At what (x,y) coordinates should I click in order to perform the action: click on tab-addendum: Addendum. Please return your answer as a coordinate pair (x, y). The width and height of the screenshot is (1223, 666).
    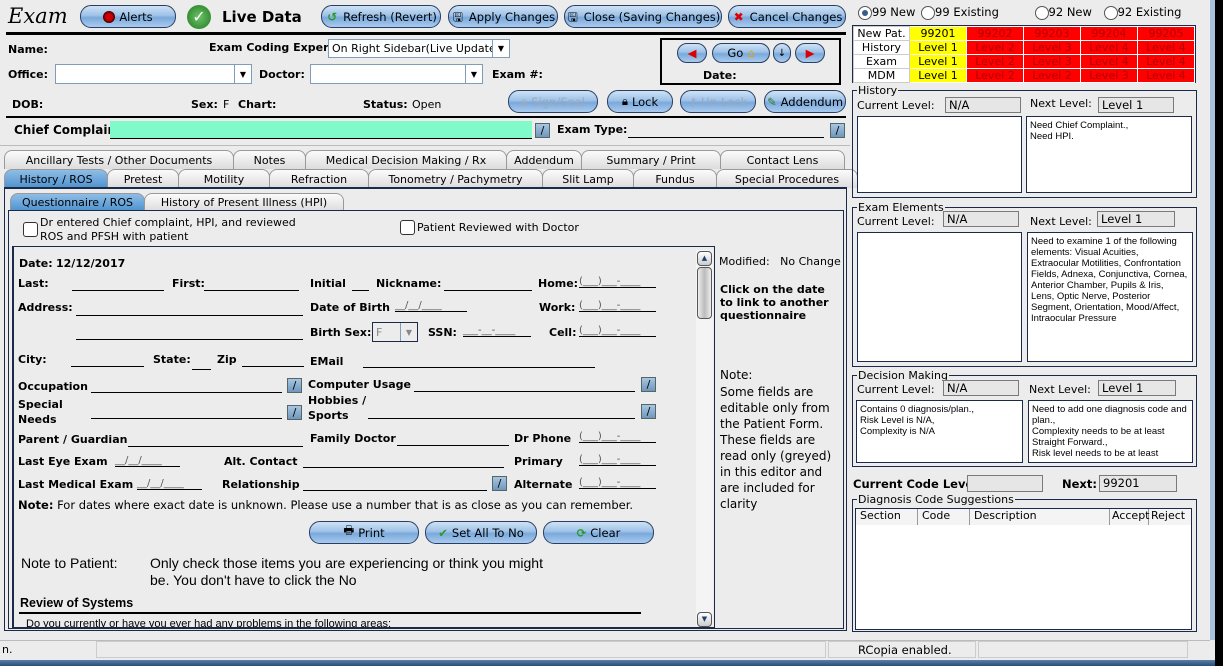
    Looking at the image, I should click on (544, 159).